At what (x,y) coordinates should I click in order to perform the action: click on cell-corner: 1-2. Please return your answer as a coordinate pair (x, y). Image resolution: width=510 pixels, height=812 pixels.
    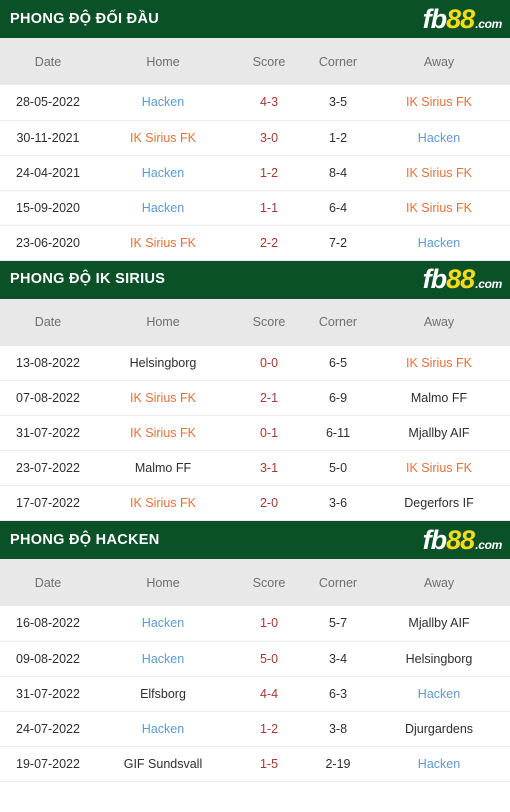
    Looking at the image, I should click on (338, 137).